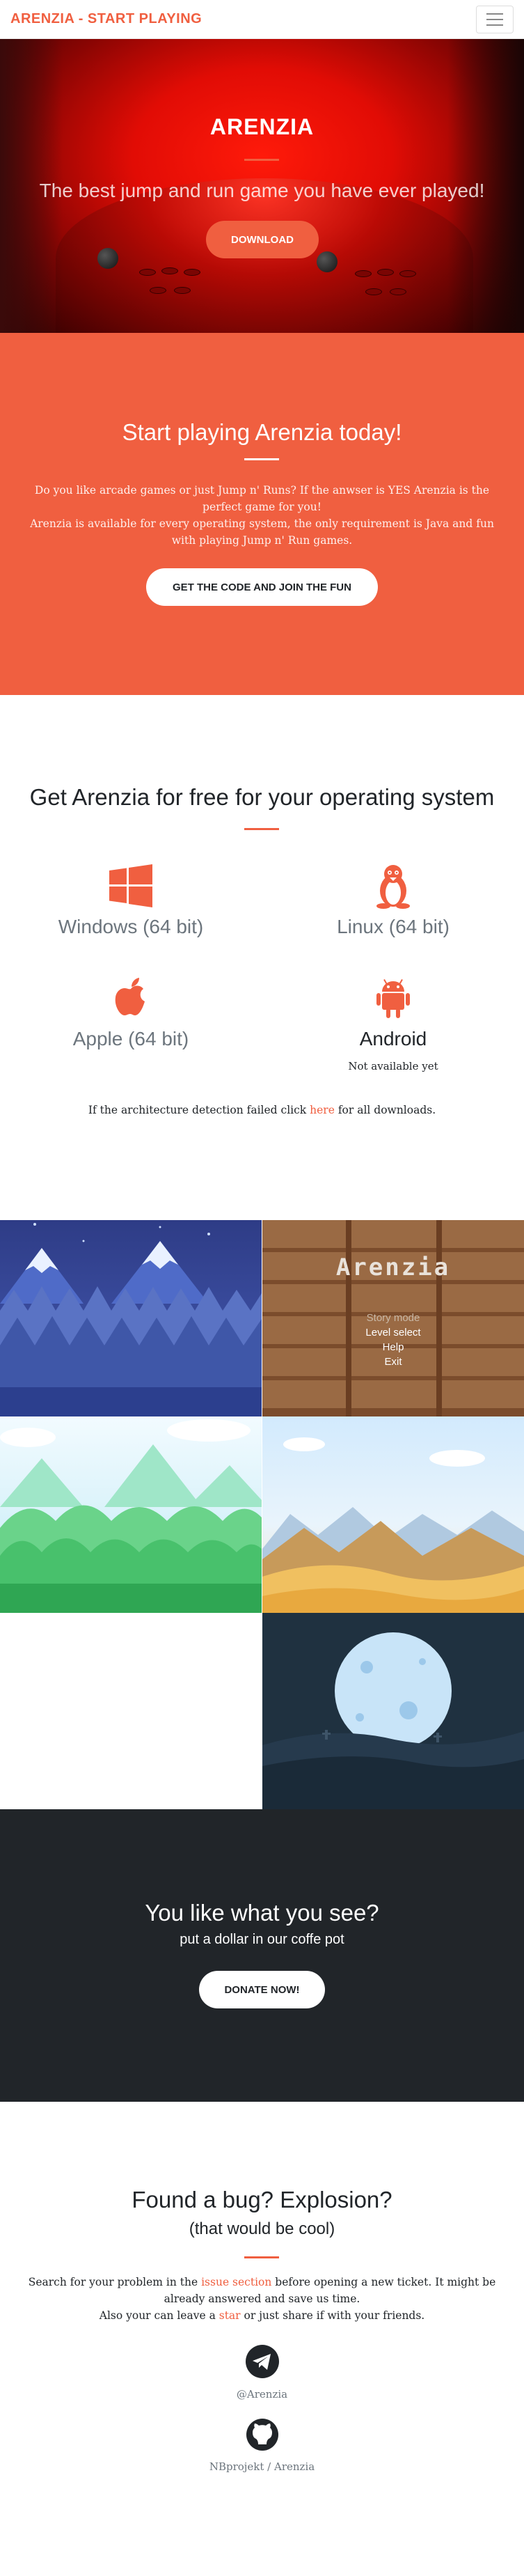 Image resolution: width=524 pixels, height=2576 pixels. I want to click on download-linux: Linux (64 bit), so click(393, 899).